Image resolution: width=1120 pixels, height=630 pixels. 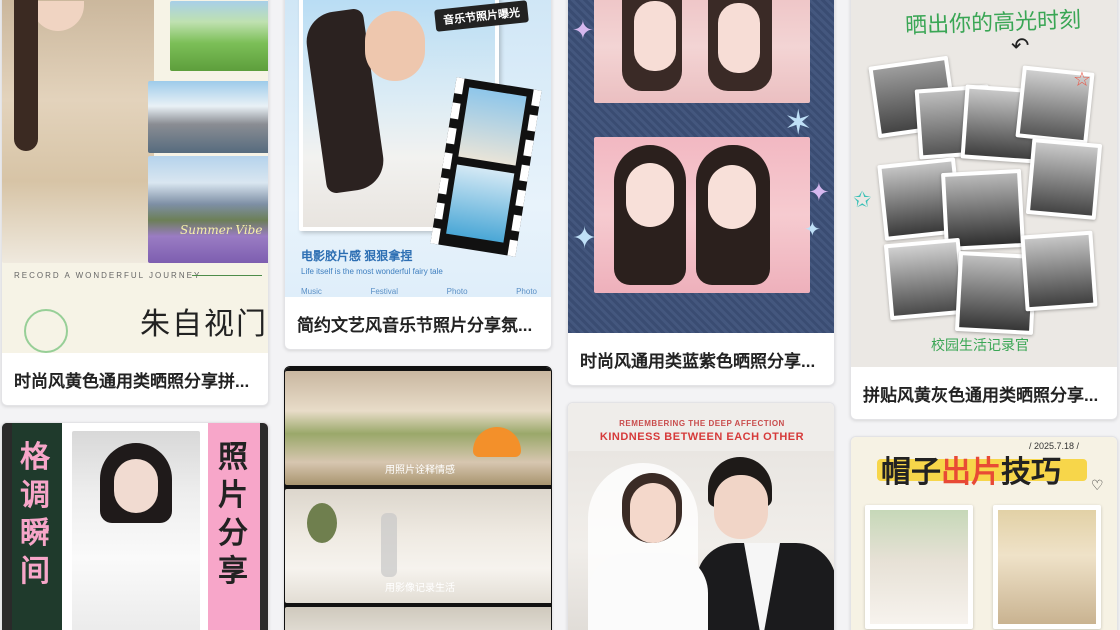 I want to click on photo-green-meadow, so click(x=219, y=36).